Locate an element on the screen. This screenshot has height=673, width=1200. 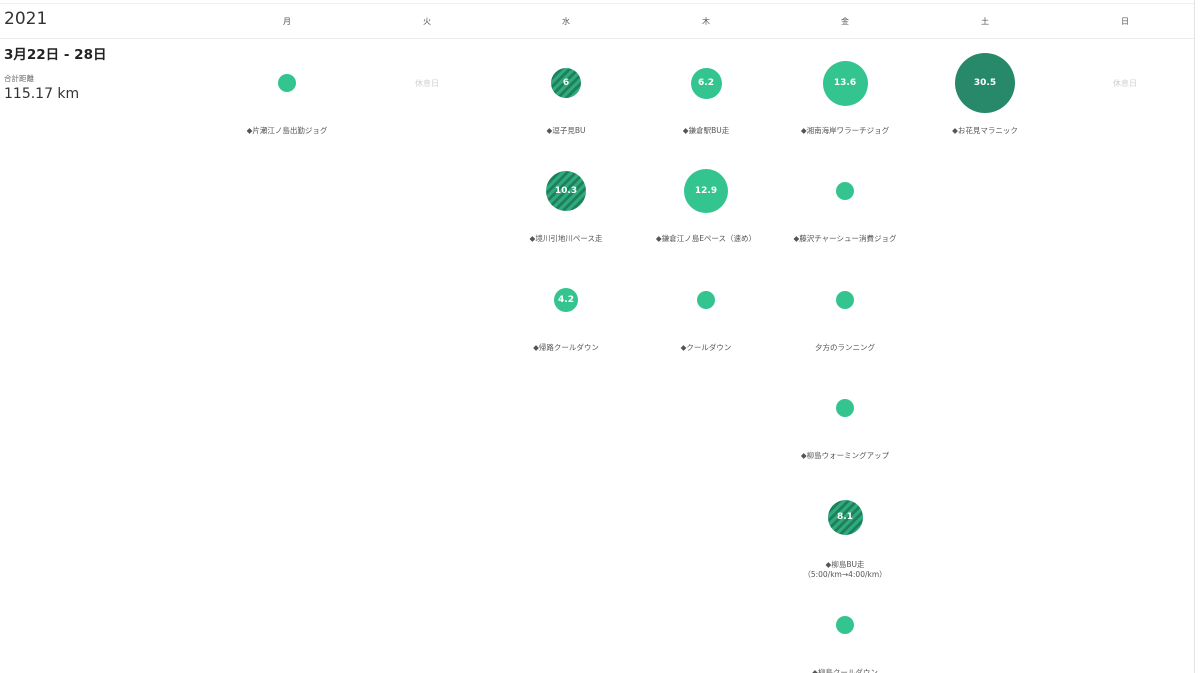
day-header-5: 土 is located at coordinates (985, 21).